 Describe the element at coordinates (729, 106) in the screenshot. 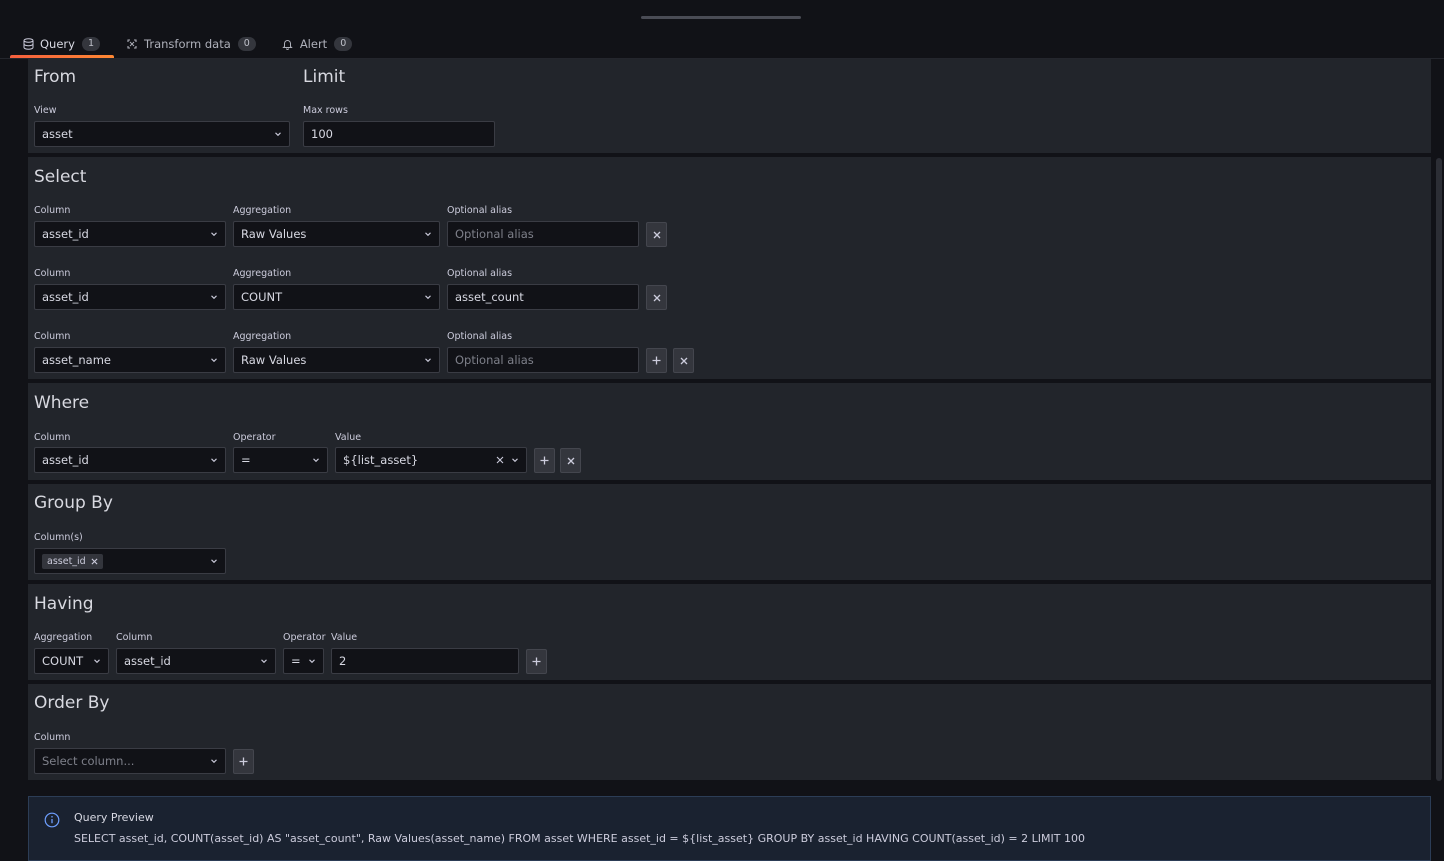

I see `from-limit-section: From View asset Limit Max rows 100` at that location.